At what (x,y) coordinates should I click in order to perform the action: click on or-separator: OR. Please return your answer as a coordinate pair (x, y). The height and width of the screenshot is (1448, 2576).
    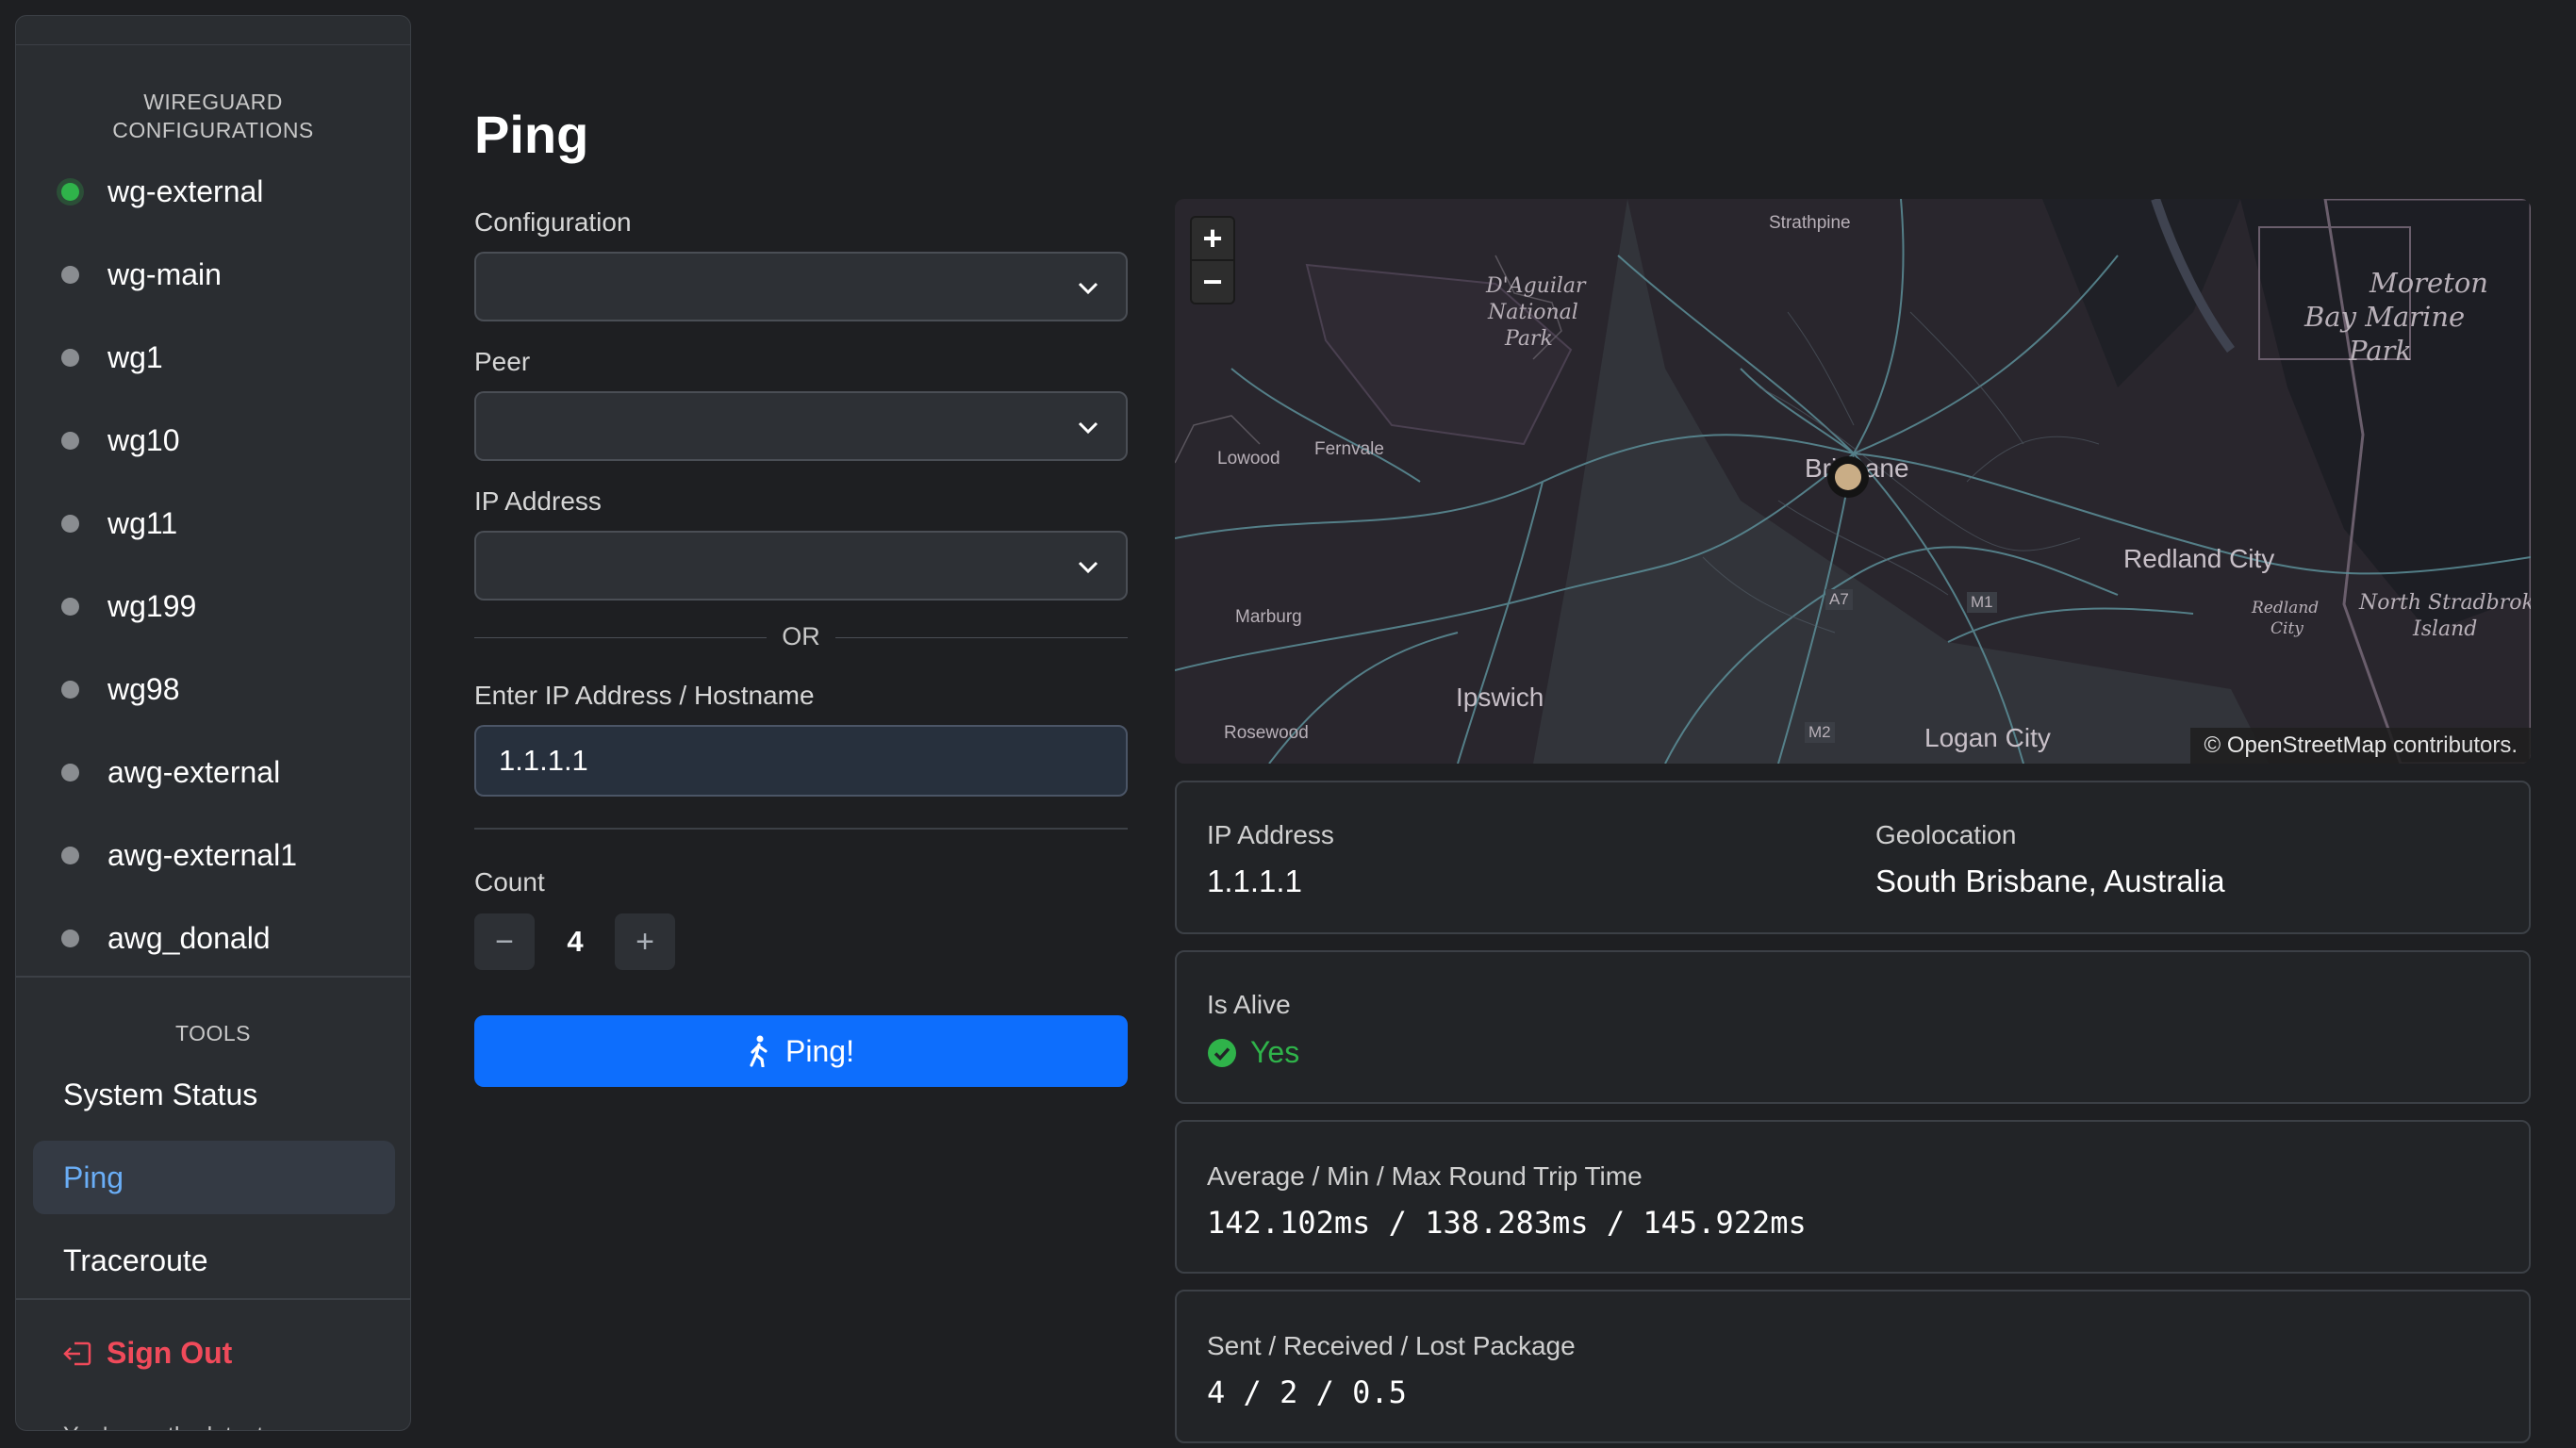
    Looking at the image, I should click on (801, 637).